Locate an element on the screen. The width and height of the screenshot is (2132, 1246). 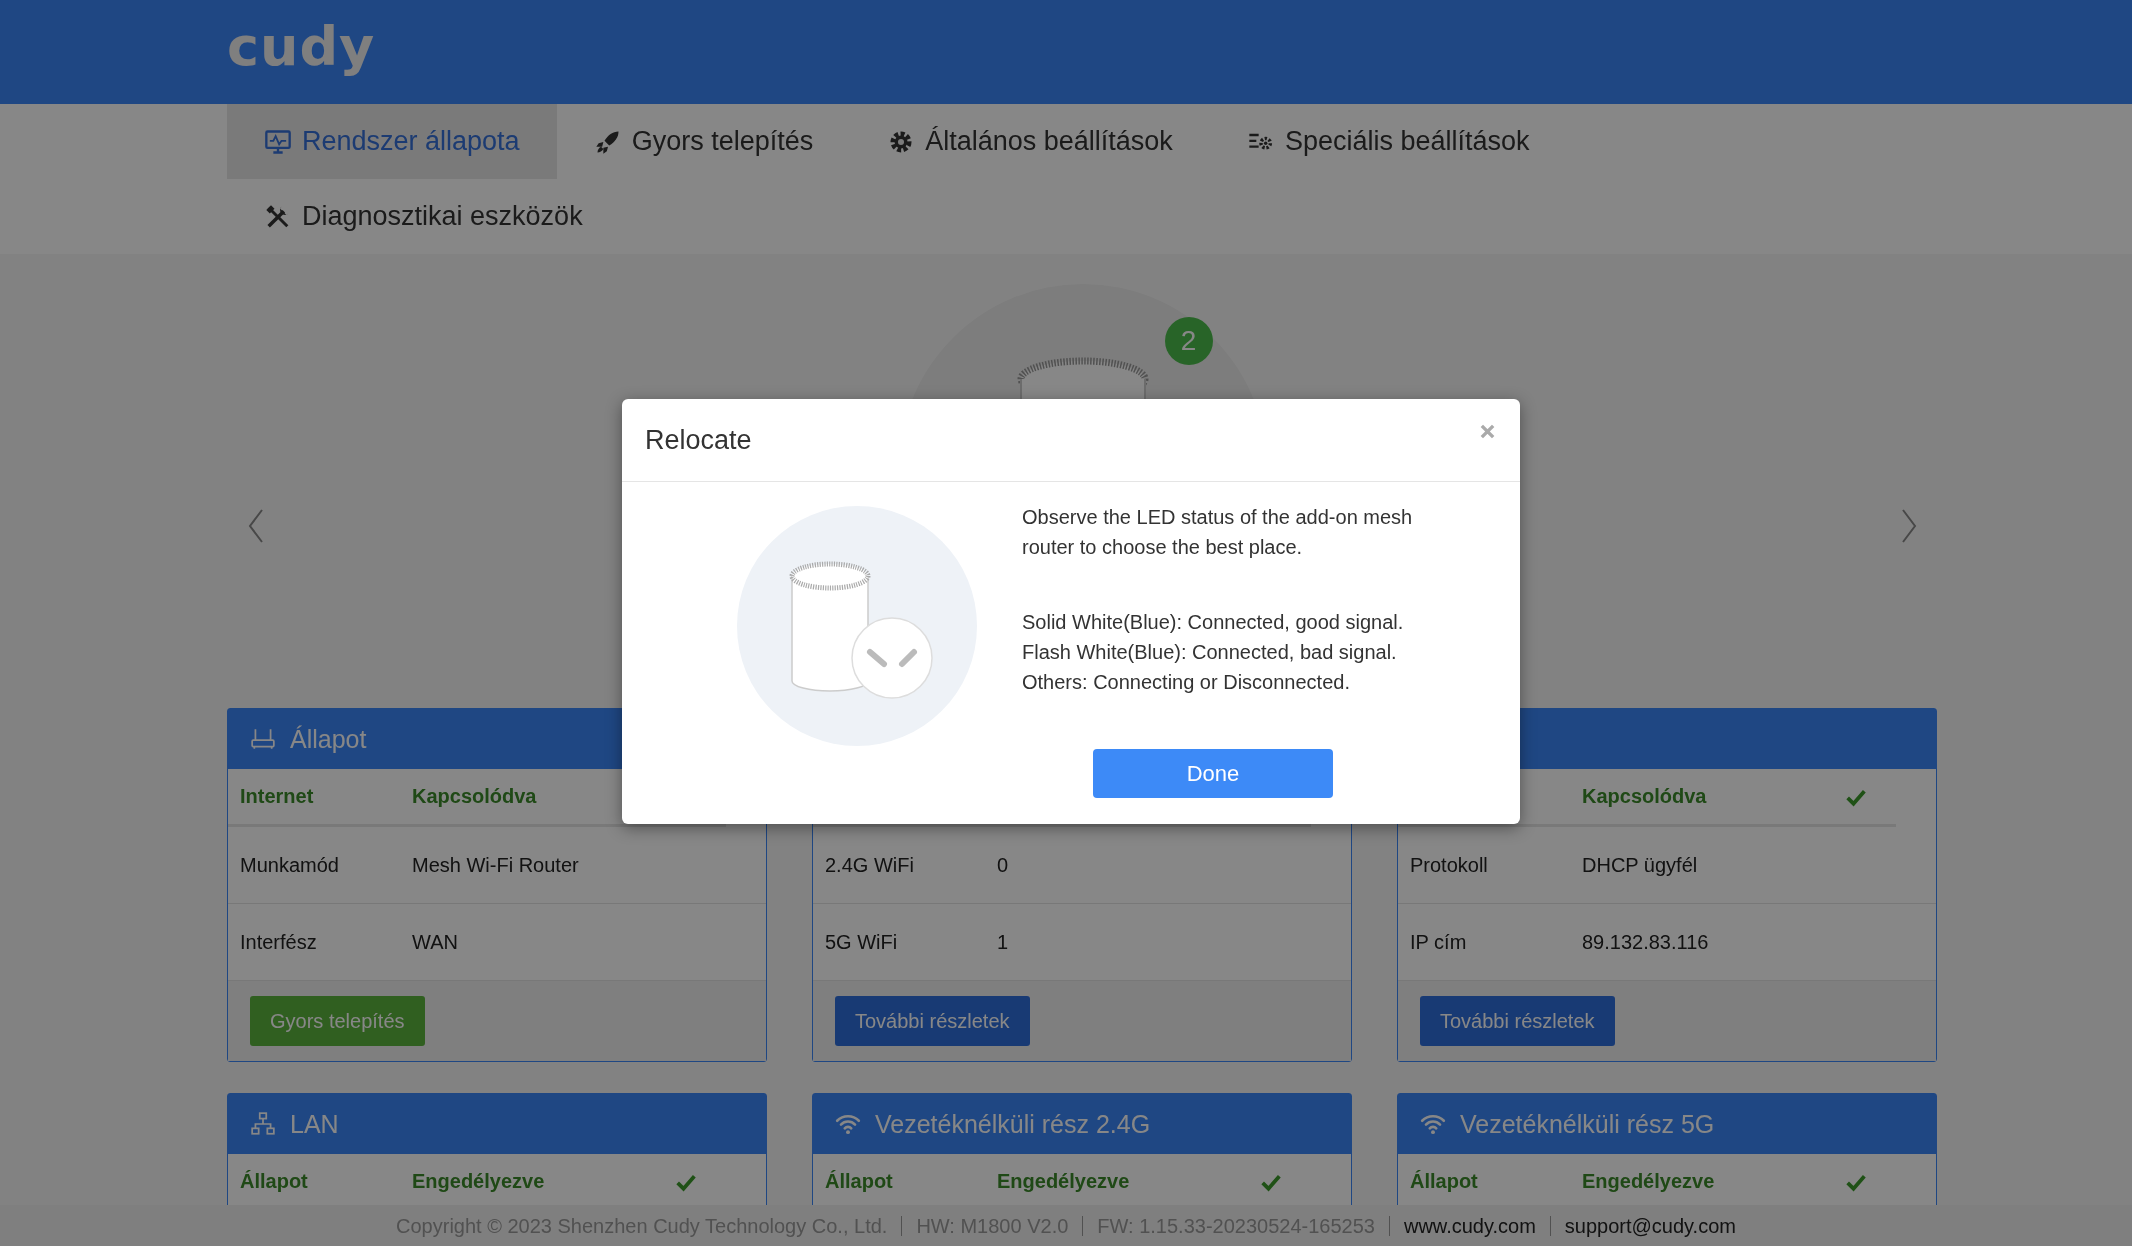
card-title: Vezetéknélküli rész 5G is located at coordinates (1587, 1124).